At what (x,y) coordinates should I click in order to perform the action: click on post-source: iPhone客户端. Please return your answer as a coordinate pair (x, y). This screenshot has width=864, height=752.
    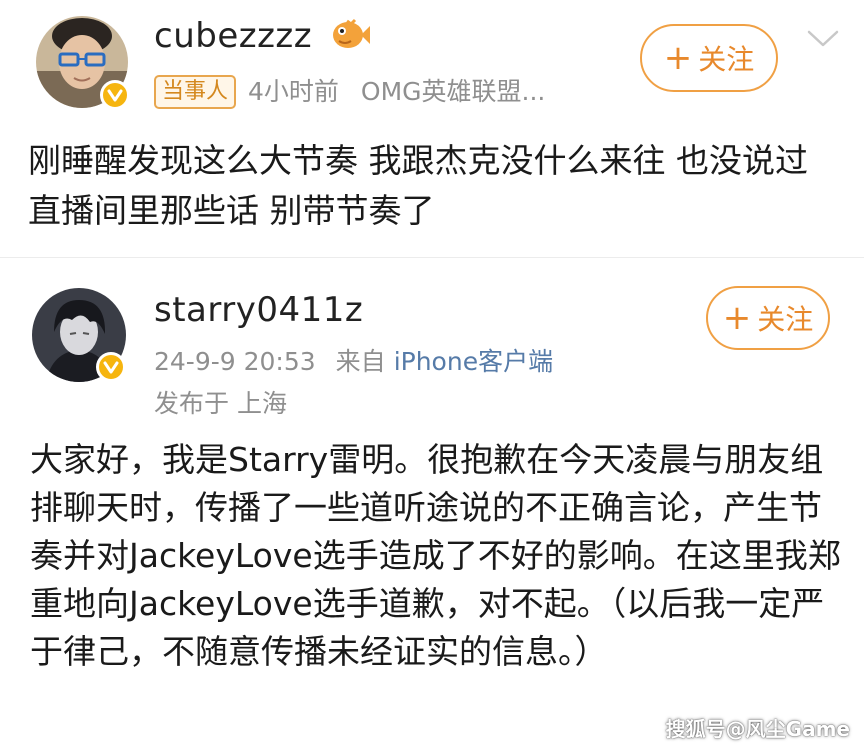
    Looking at the image, I should click on (473, 361).